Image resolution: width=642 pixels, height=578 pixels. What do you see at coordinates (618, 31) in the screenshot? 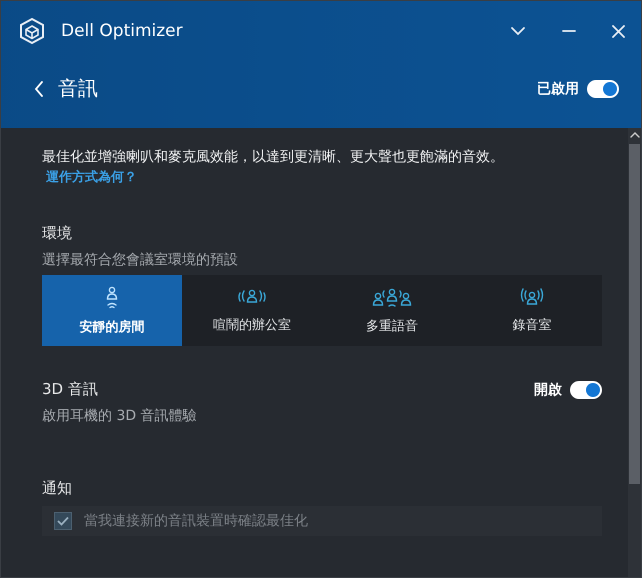
I see `close-icon` at bounding box center [618, 31].